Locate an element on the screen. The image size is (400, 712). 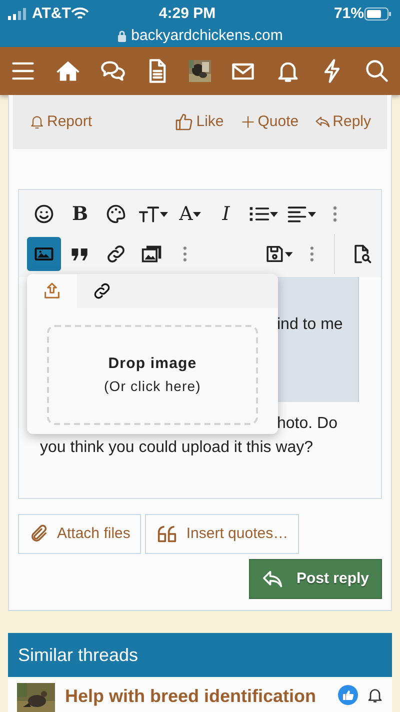
section-heading: Similar threads is located at coordinates (78, 655).